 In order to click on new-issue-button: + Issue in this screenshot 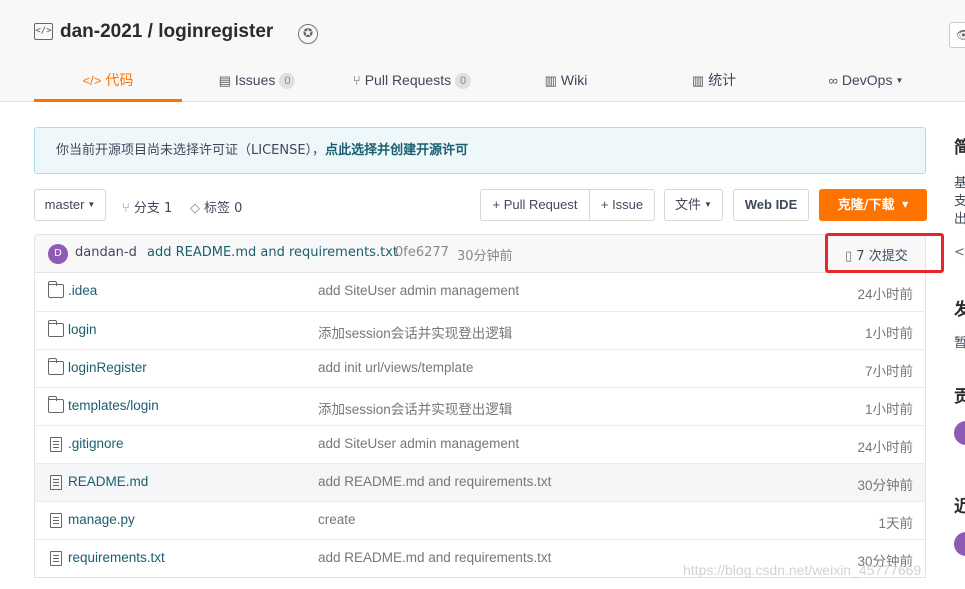, I will do `click(622, 205)`.